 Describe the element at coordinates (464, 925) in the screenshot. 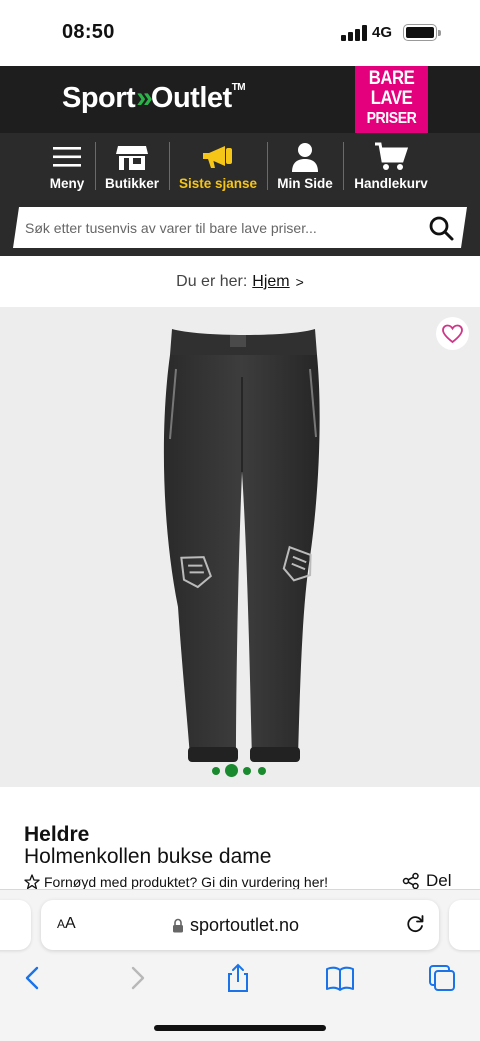

I see `next-tab-peek` at that location.